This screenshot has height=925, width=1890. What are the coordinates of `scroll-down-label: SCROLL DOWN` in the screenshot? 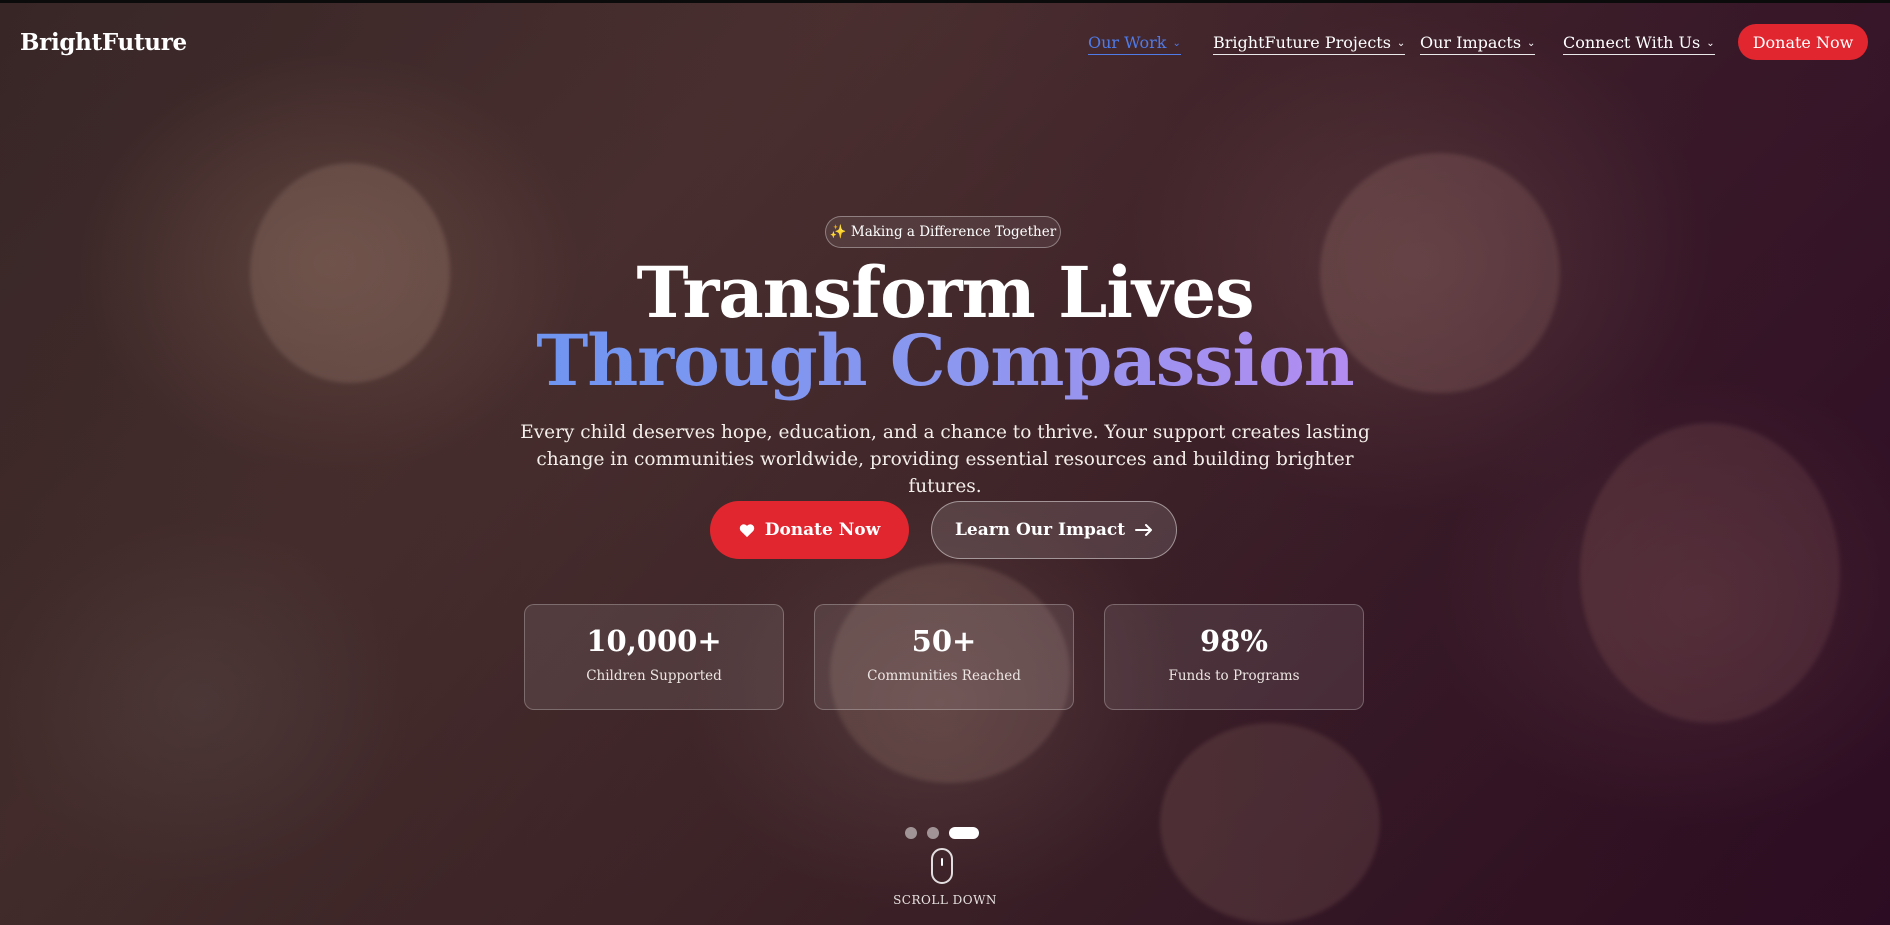 It's located at (945, 900).